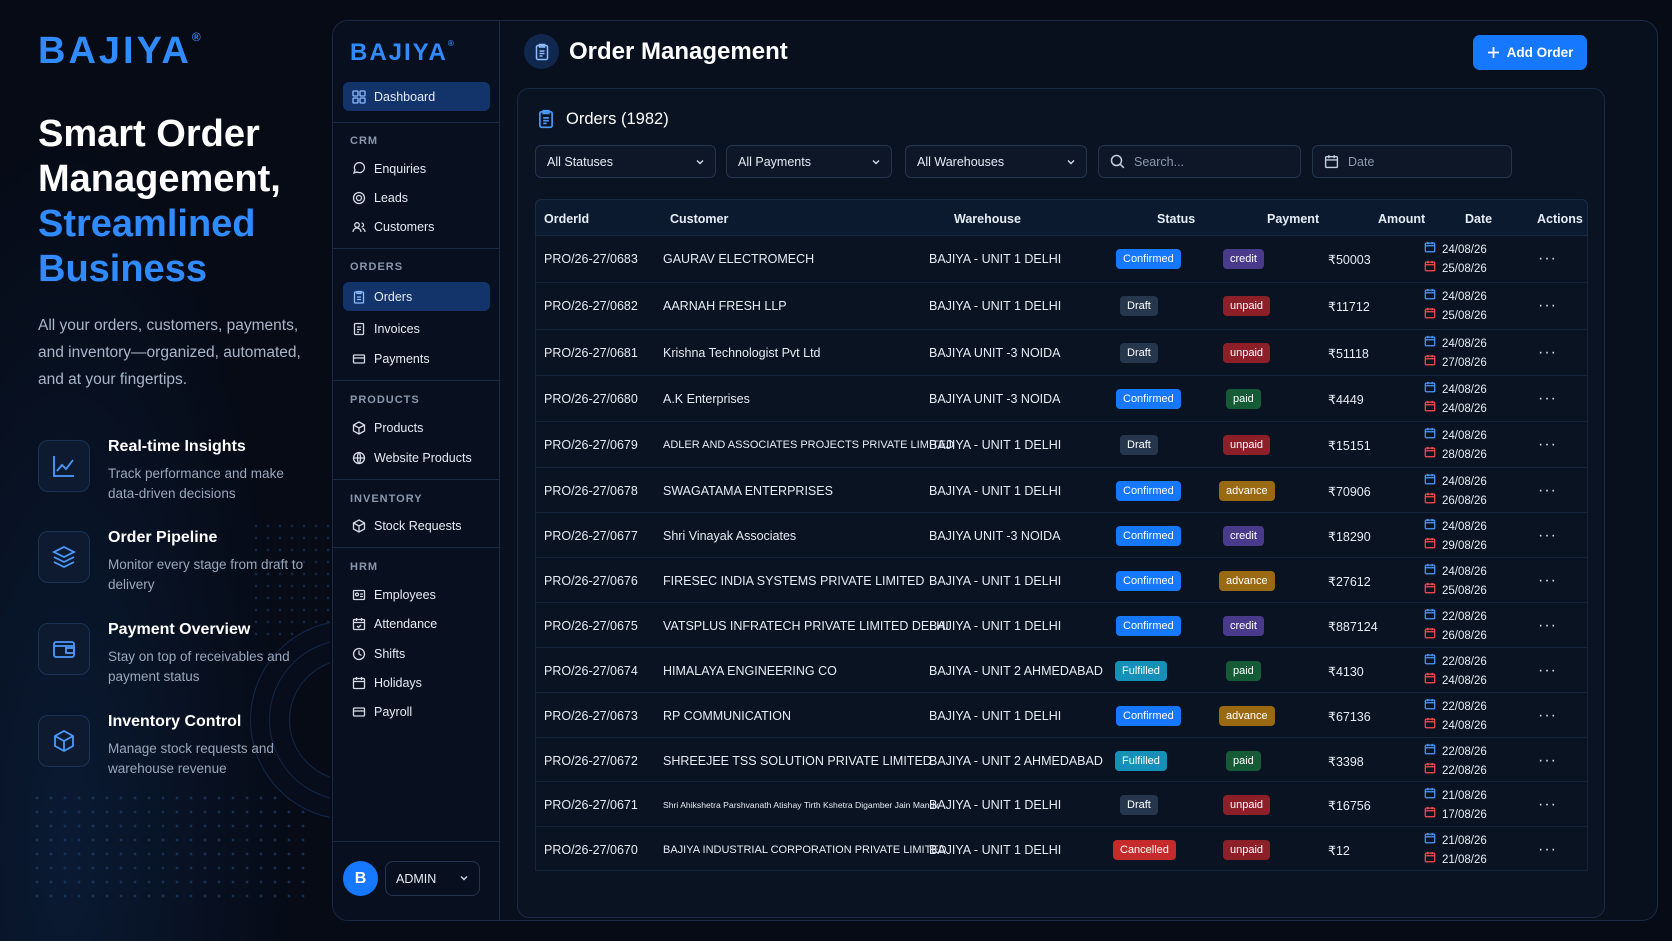  Describe the element at coordinates (1464, 815) in the screenshot. I see `due-date: 17/08/26` at that location.